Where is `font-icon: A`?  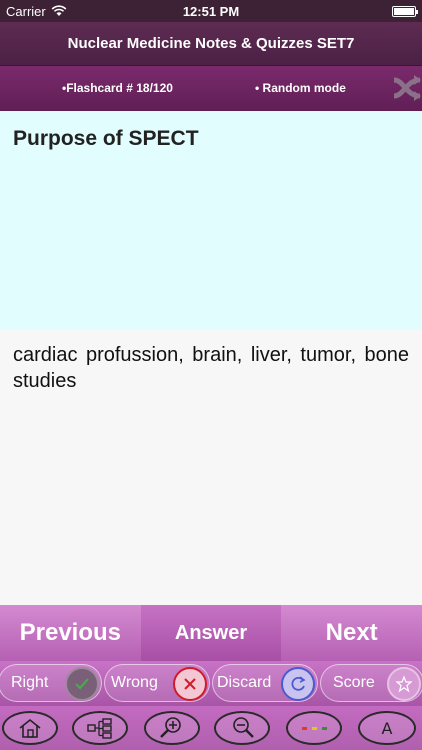
font-icon: A is located at coordinates (387, 728).